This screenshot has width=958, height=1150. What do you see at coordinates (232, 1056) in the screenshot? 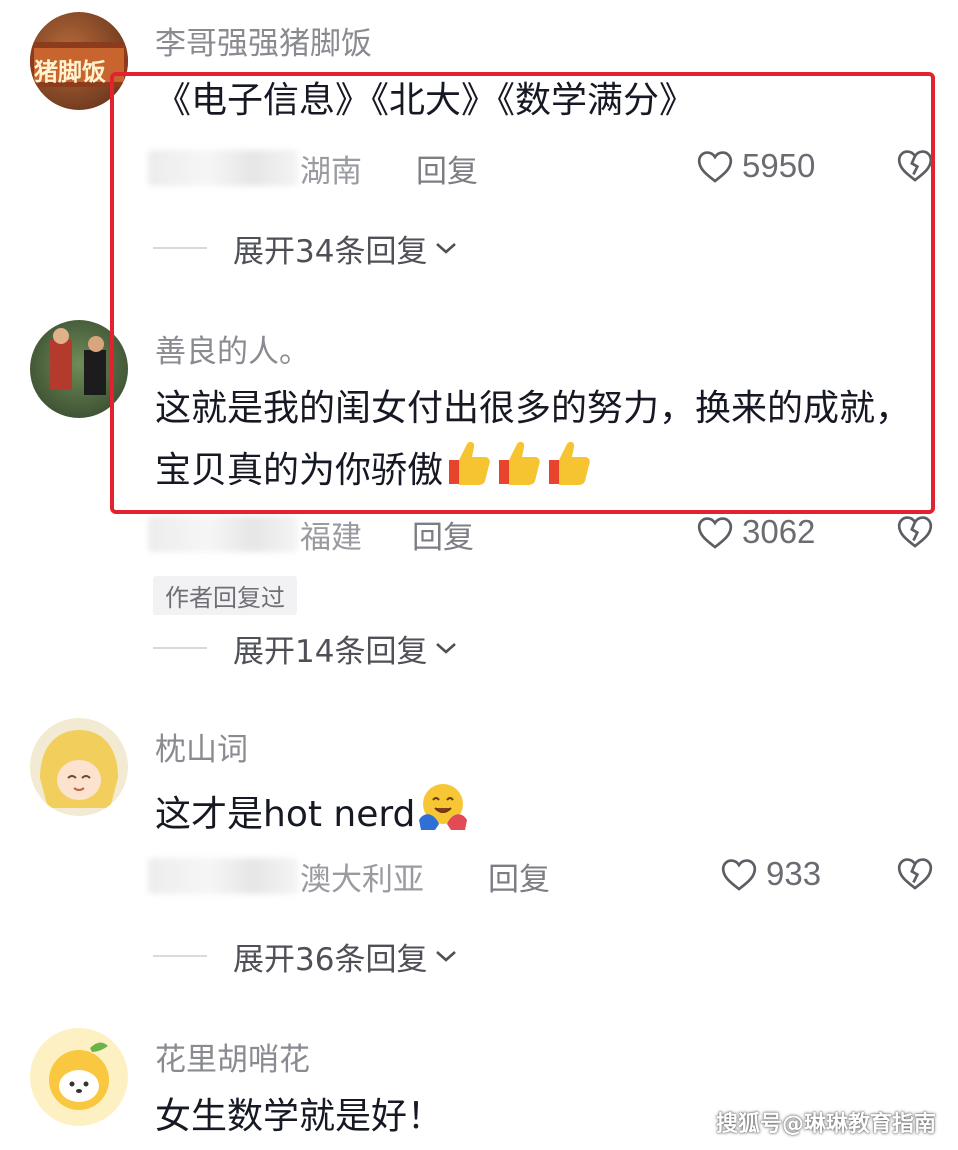
I see `username: 花里胡哨花` at bounding box center [232, 1056].